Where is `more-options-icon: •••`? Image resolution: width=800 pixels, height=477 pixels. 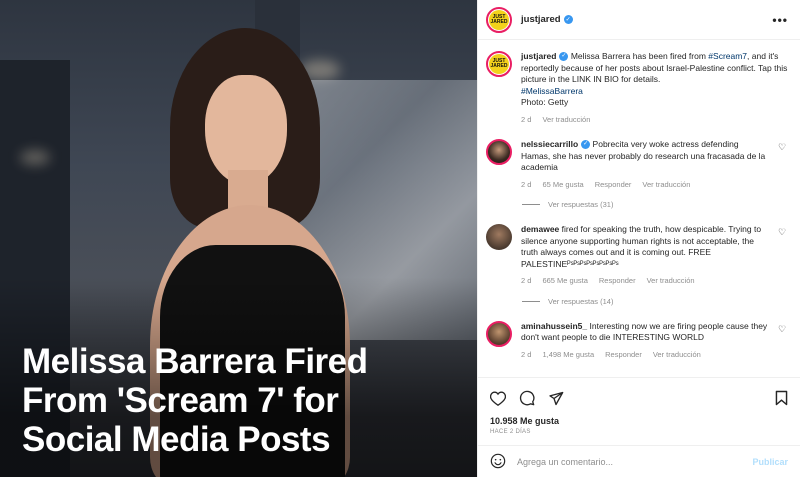 more-options-icon: ••• is located at coordinates (780, 20).